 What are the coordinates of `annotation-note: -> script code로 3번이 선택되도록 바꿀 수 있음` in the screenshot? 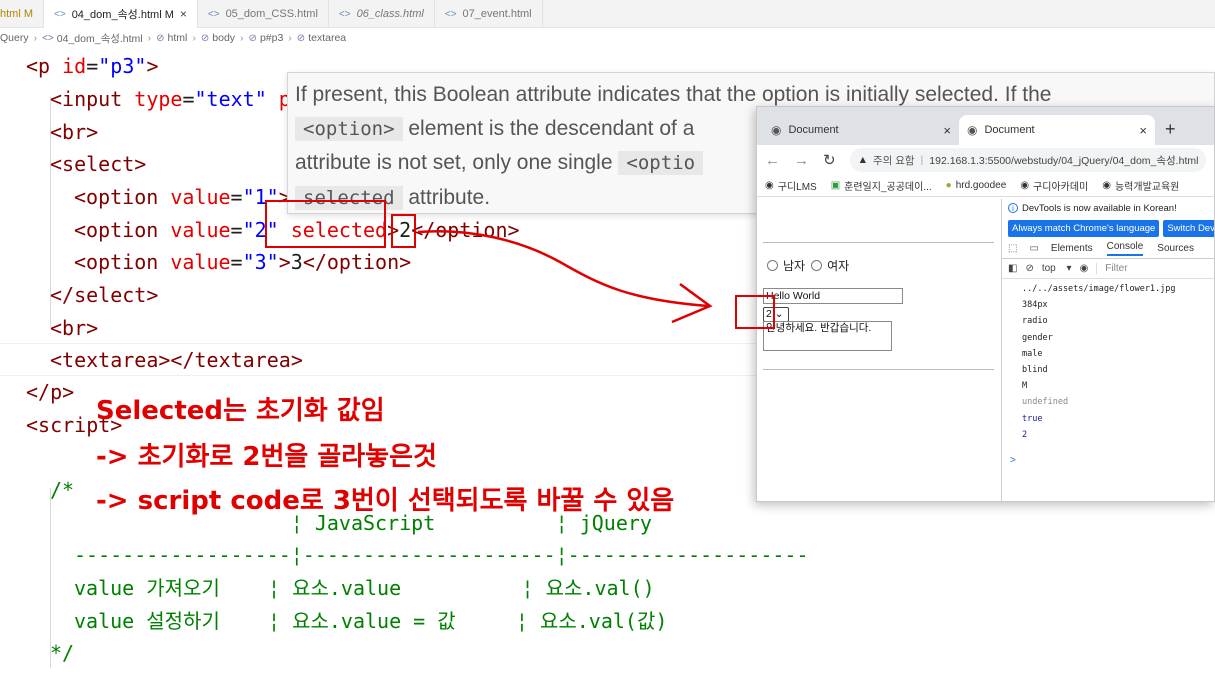 It's located at (385, 501).